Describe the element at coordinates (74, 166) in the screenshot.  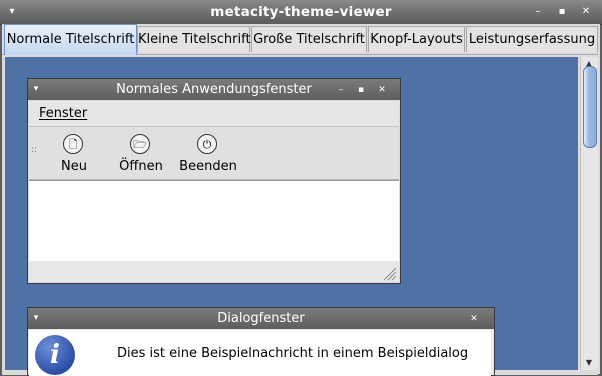
I see `toolbar-label-neu: Neu` at that location.